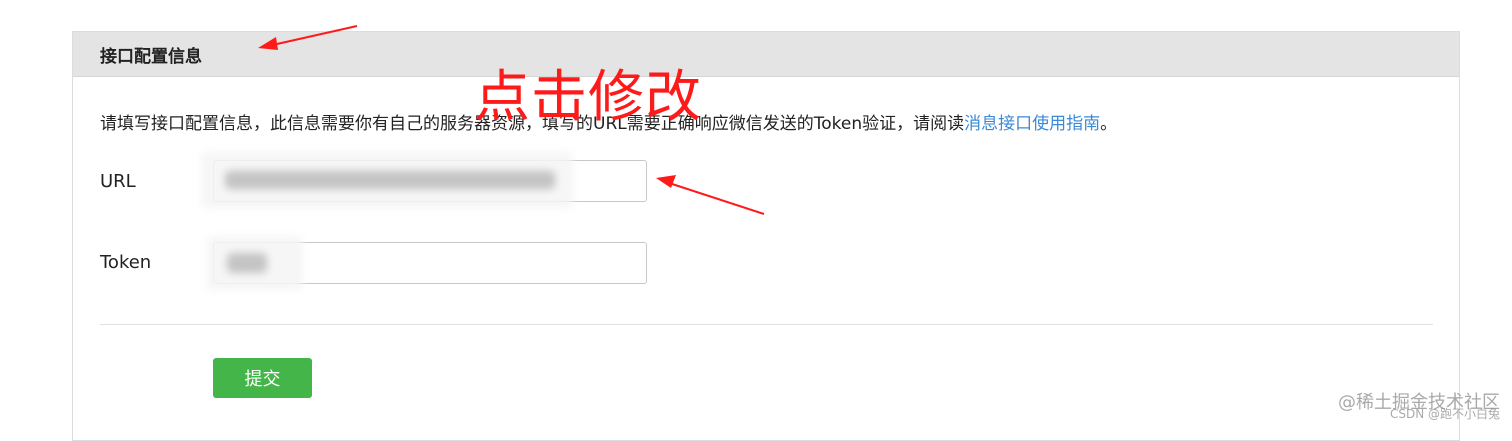 This screenshot has width=1512, height=441. Describe the element at coordinates (118, 181) in the screenshot. I see `url-label: URL` at that location.